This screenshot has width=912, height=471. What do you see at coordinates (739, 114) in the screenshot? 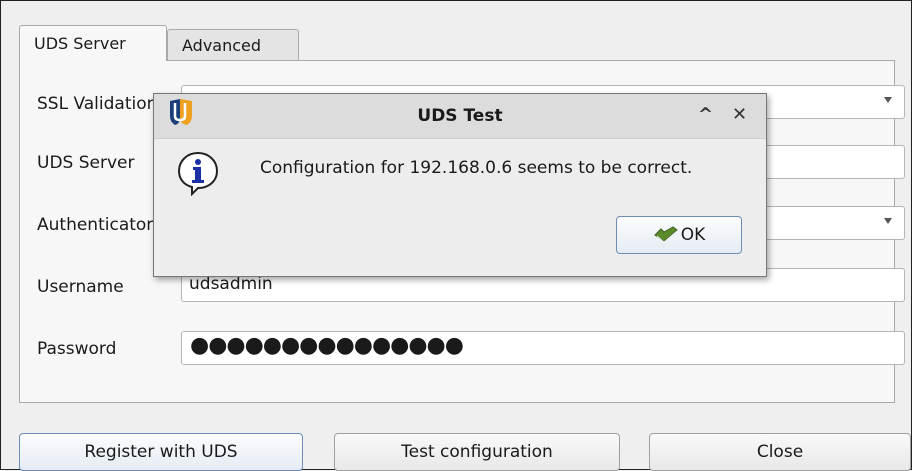
I see `close-icon: ✕` at bounding box center [739, 114].